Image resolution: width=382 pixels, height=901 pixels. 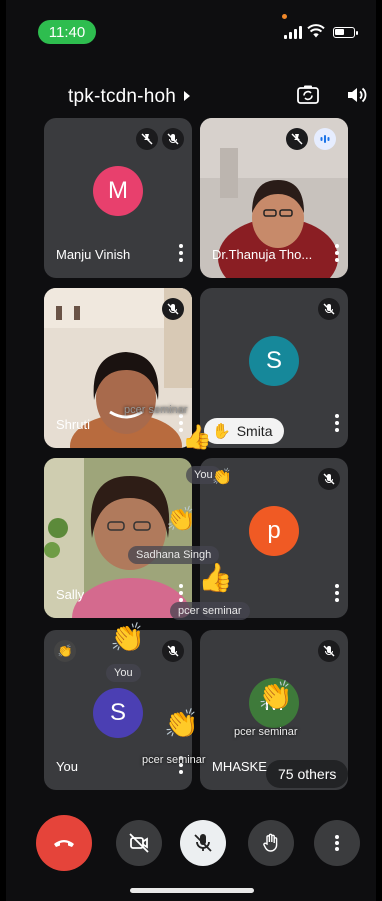 I want to click on avatar: M, so click(x=118, y=191).